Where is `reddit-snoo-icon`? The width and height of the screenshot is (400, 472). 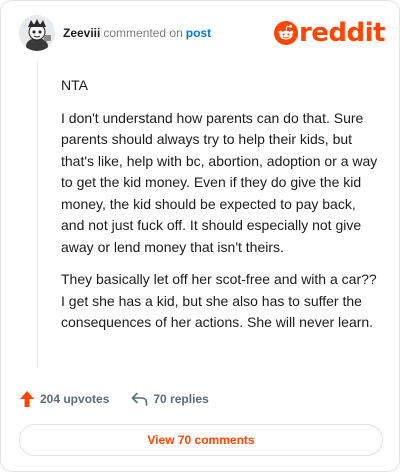 reddit-snoo-icon is located at coordinates (285, 33).